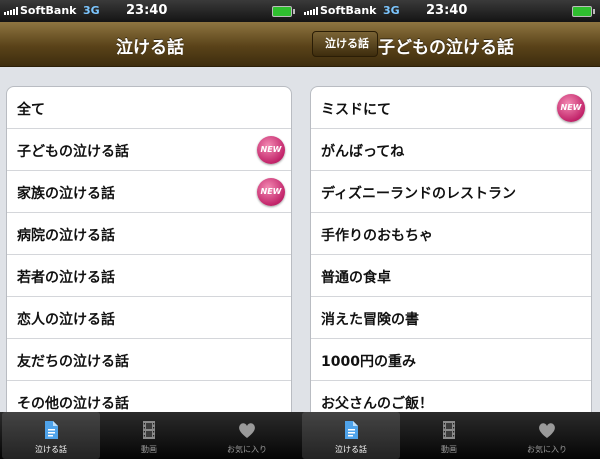 The height and width of the screenshot is (459, 600). I want to click on list-item: 病院の泣ける話, so click(149, 234).